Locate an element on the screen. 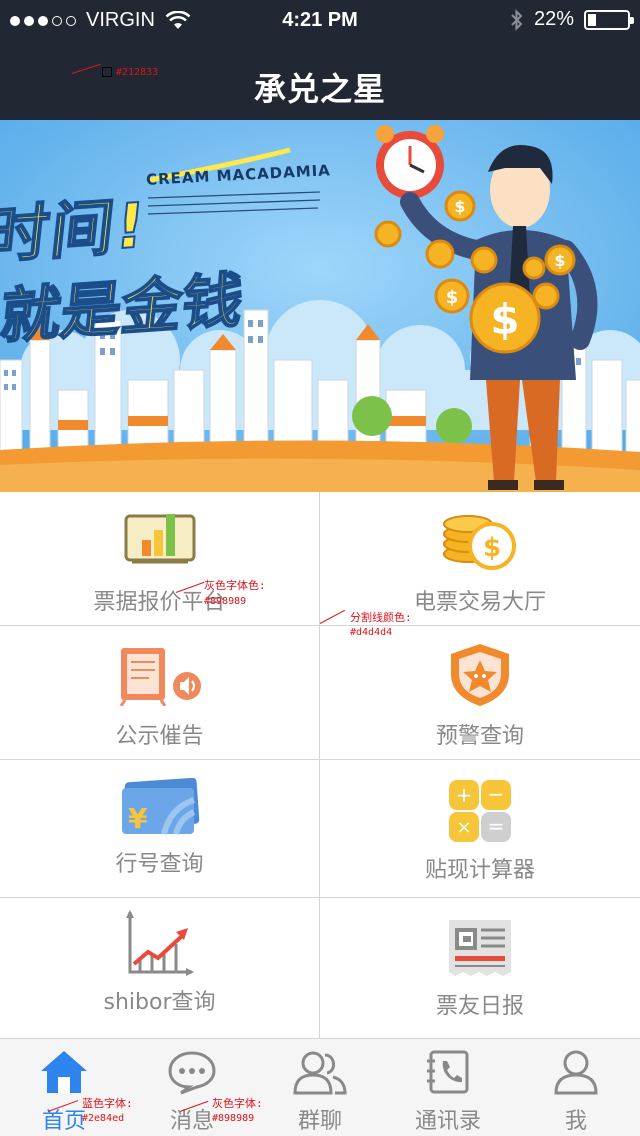  header-color-annotation: #212833 is located at coordinates (137, 72).